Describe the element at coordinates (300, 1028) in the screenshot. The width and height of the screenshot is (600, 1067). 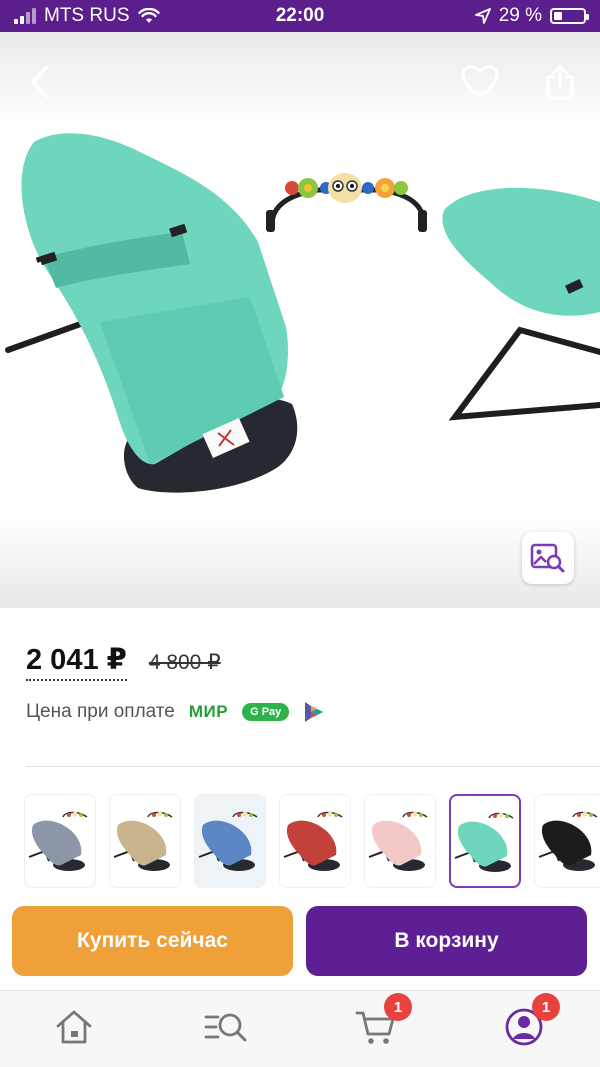
I see `bottom-navigation: 1 1` at that location.